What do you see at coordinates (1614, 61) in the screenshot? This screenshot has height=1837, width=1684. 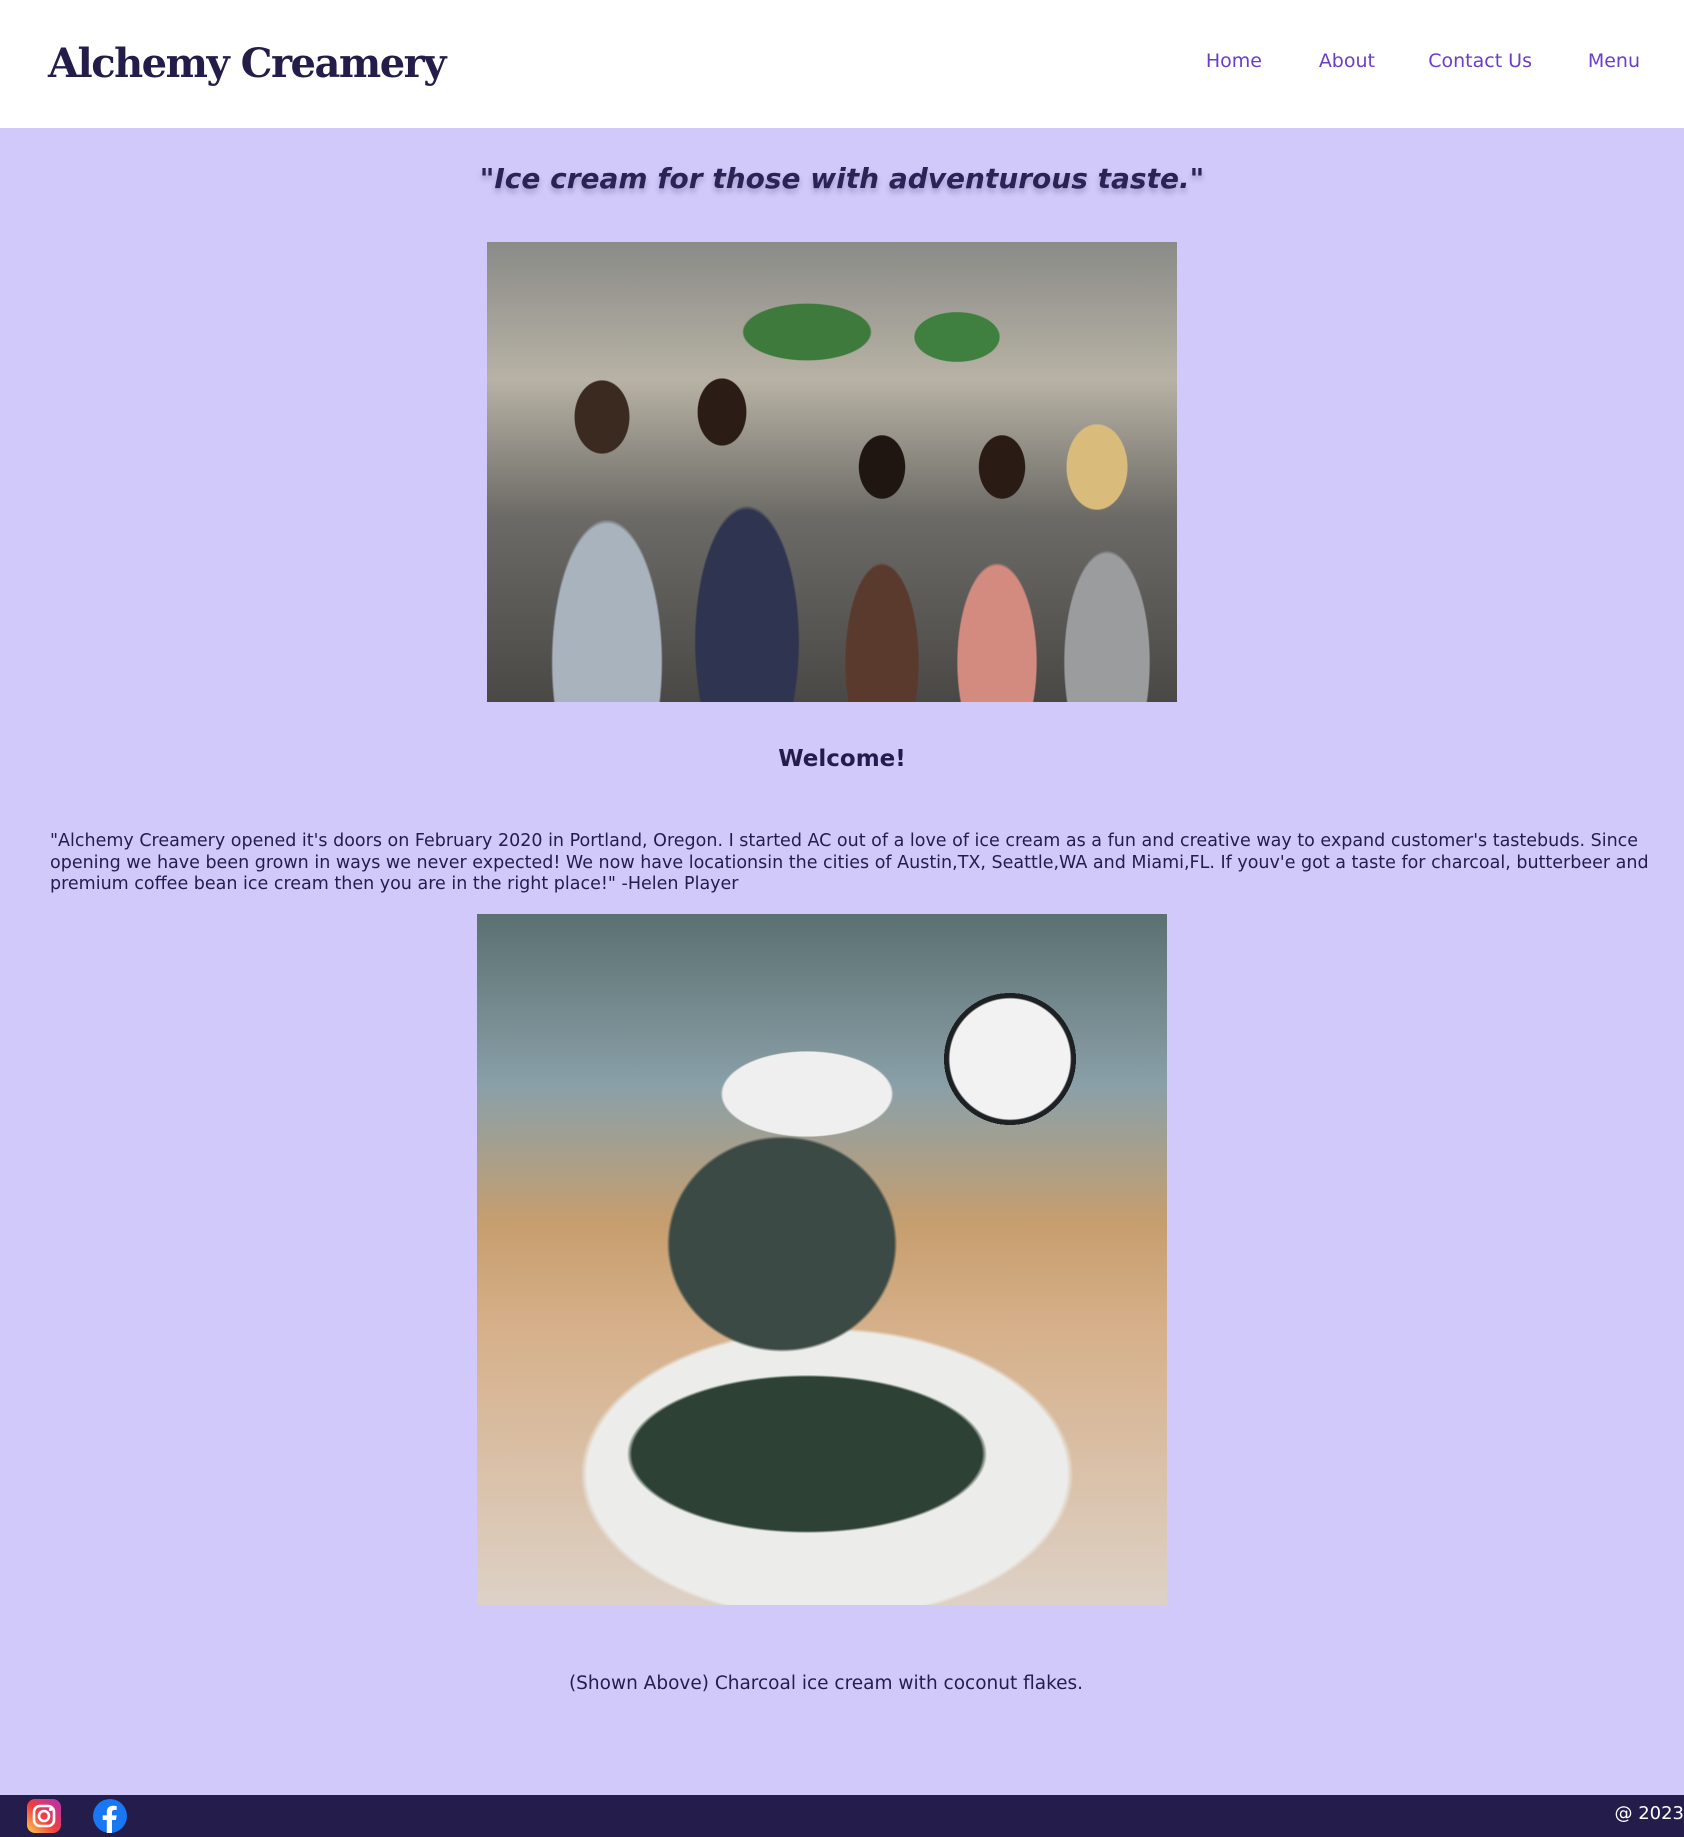 I see `nav-link-menu: Menu` at bounding box center [1614, 61].